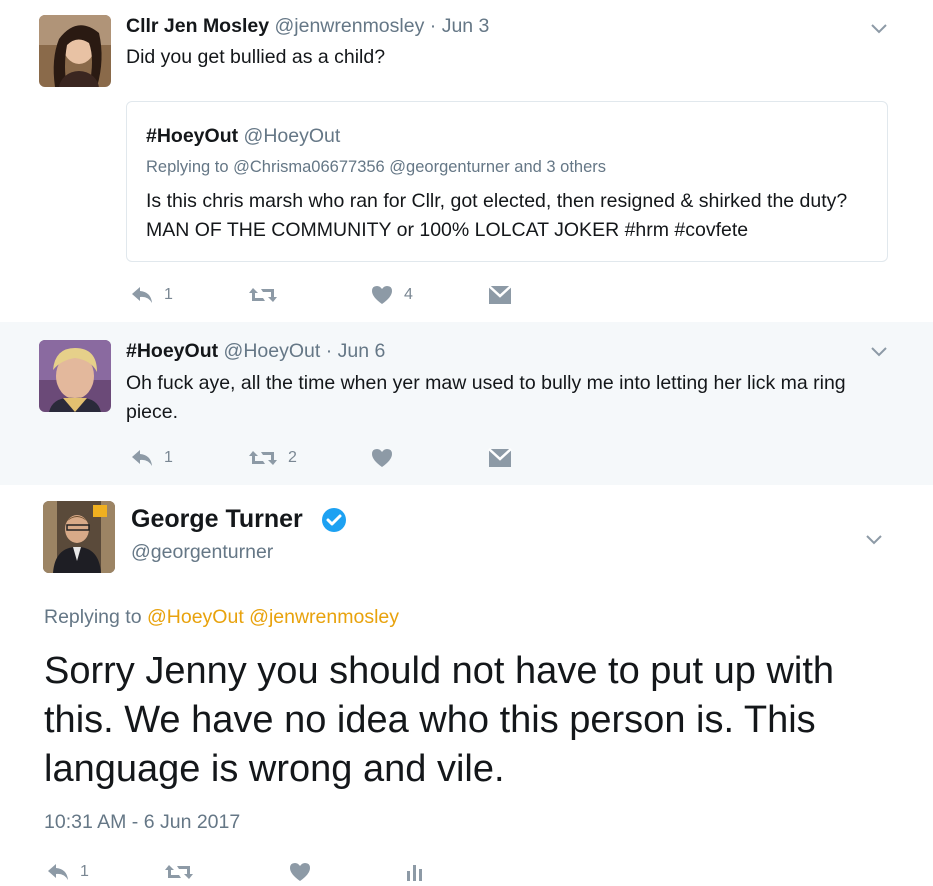  I want to click on retweet-button: 2, so click(272, 458).